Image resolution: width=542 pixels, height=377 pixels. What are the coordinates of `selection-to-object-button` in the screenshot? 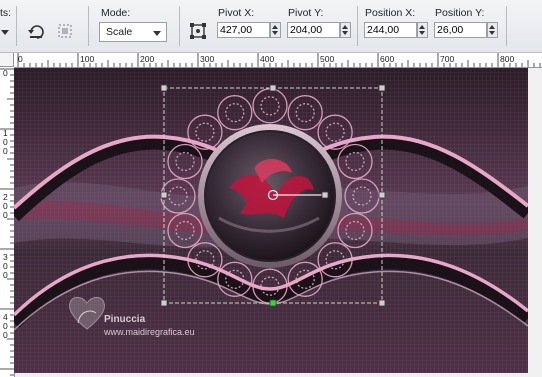 It's located at (65, 31).